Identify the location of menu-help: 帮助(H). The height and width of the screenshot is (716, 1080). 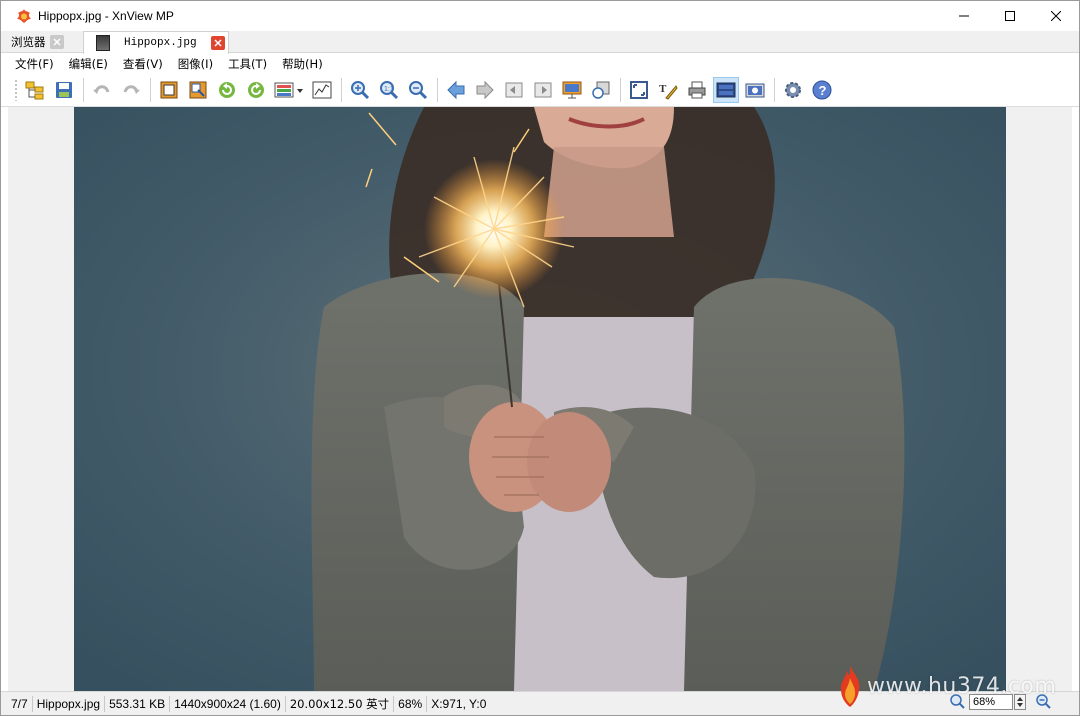
(302, 64).